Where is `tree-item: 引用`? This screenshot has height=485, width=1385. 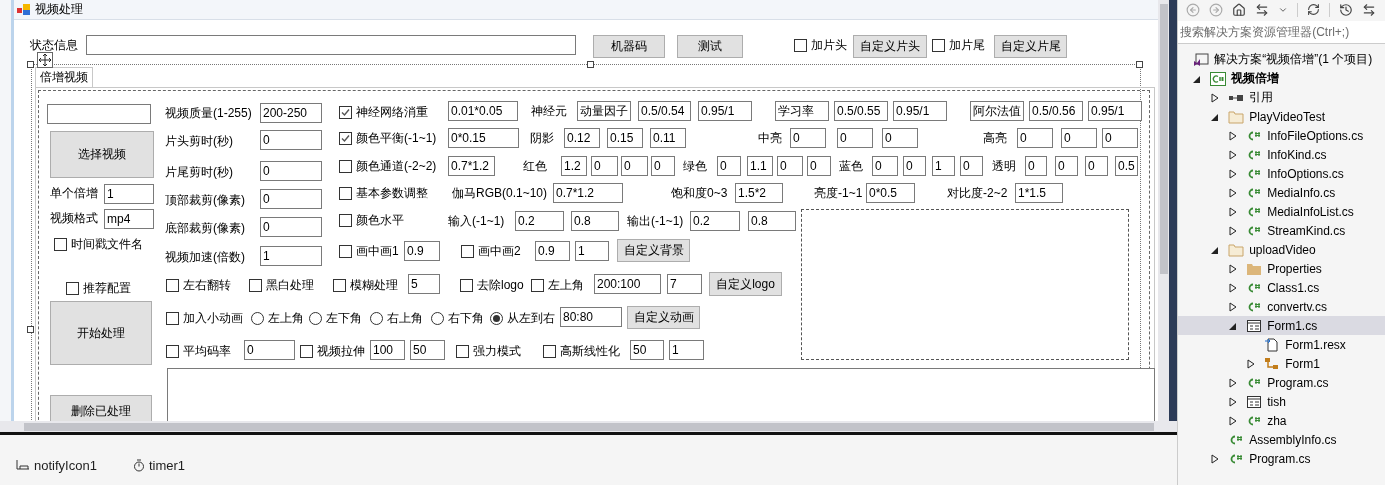 tree-item: 引用 is located at coordinates (1281, 97).